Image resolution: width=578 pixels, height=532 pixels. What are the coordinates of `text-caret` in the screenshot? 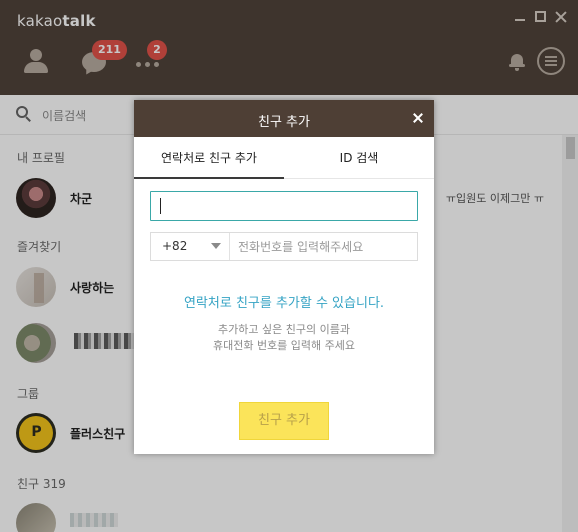 It's located at (160, 206).